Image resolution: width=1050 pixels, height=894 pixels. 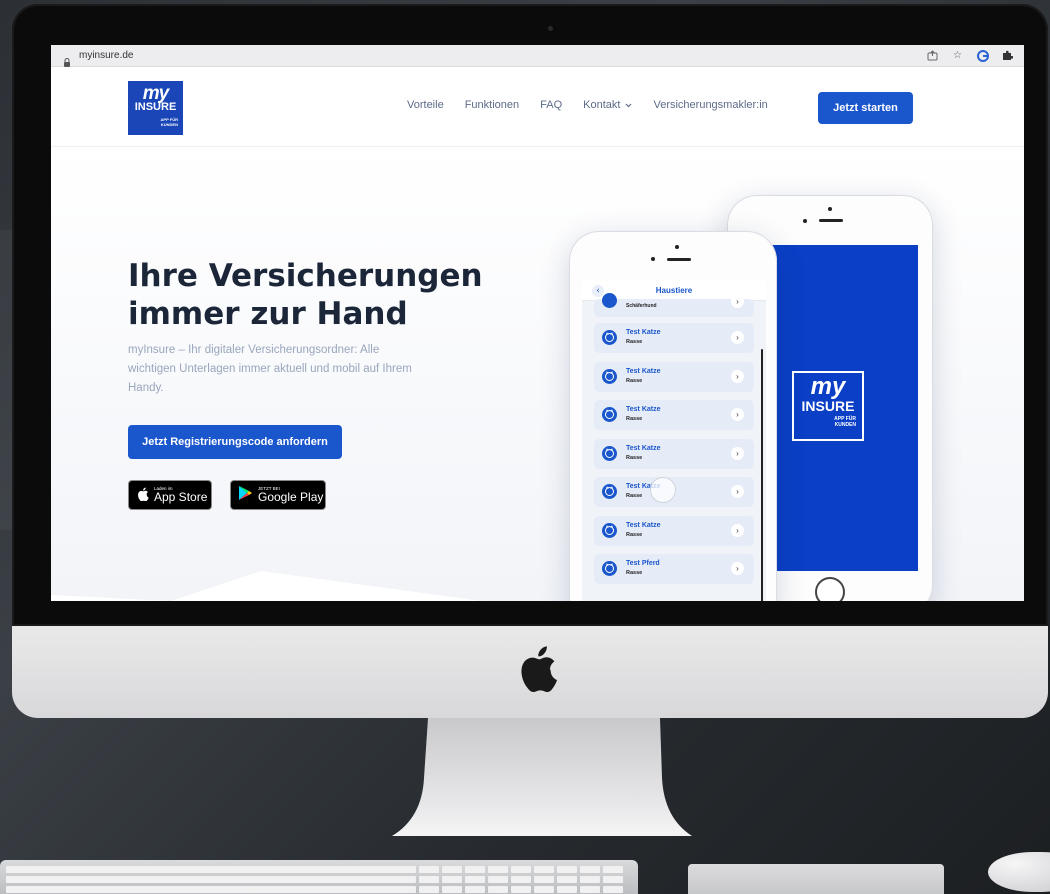 I want to click on splash-logo-tag: APP FÜR KUNDEN, so click(x=825, y=422).